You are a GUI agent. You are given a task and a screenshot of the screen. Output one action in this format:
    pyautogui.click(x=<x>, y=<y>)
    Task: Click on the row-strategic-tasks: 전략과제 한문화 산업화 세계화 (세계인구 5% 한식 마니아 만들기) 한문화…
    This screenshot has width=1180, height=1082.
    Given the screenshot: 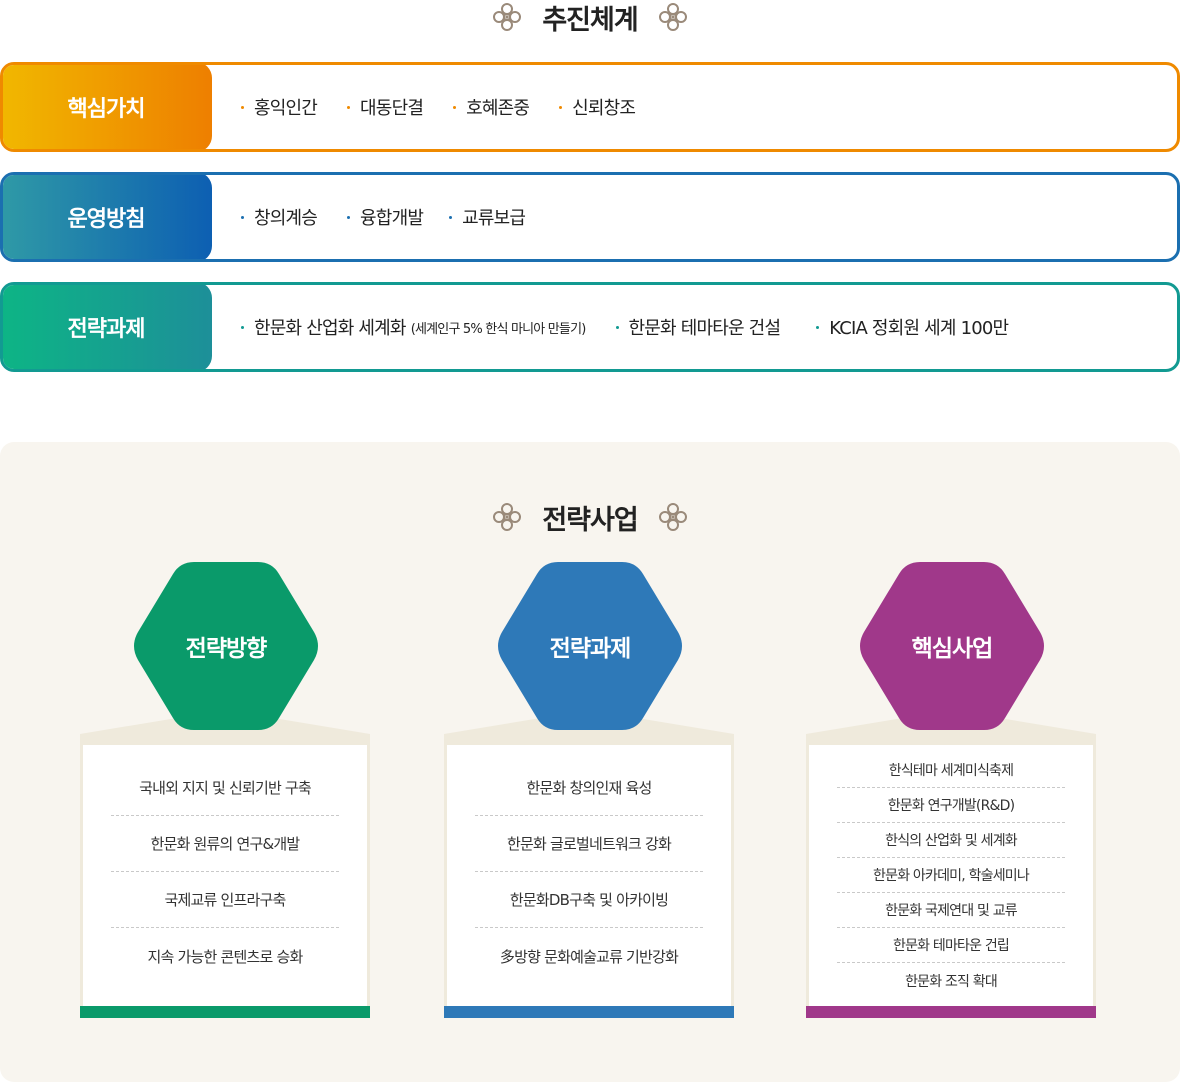 What is the action you would take?
    pyautogui.click(x=590, y=327)
    